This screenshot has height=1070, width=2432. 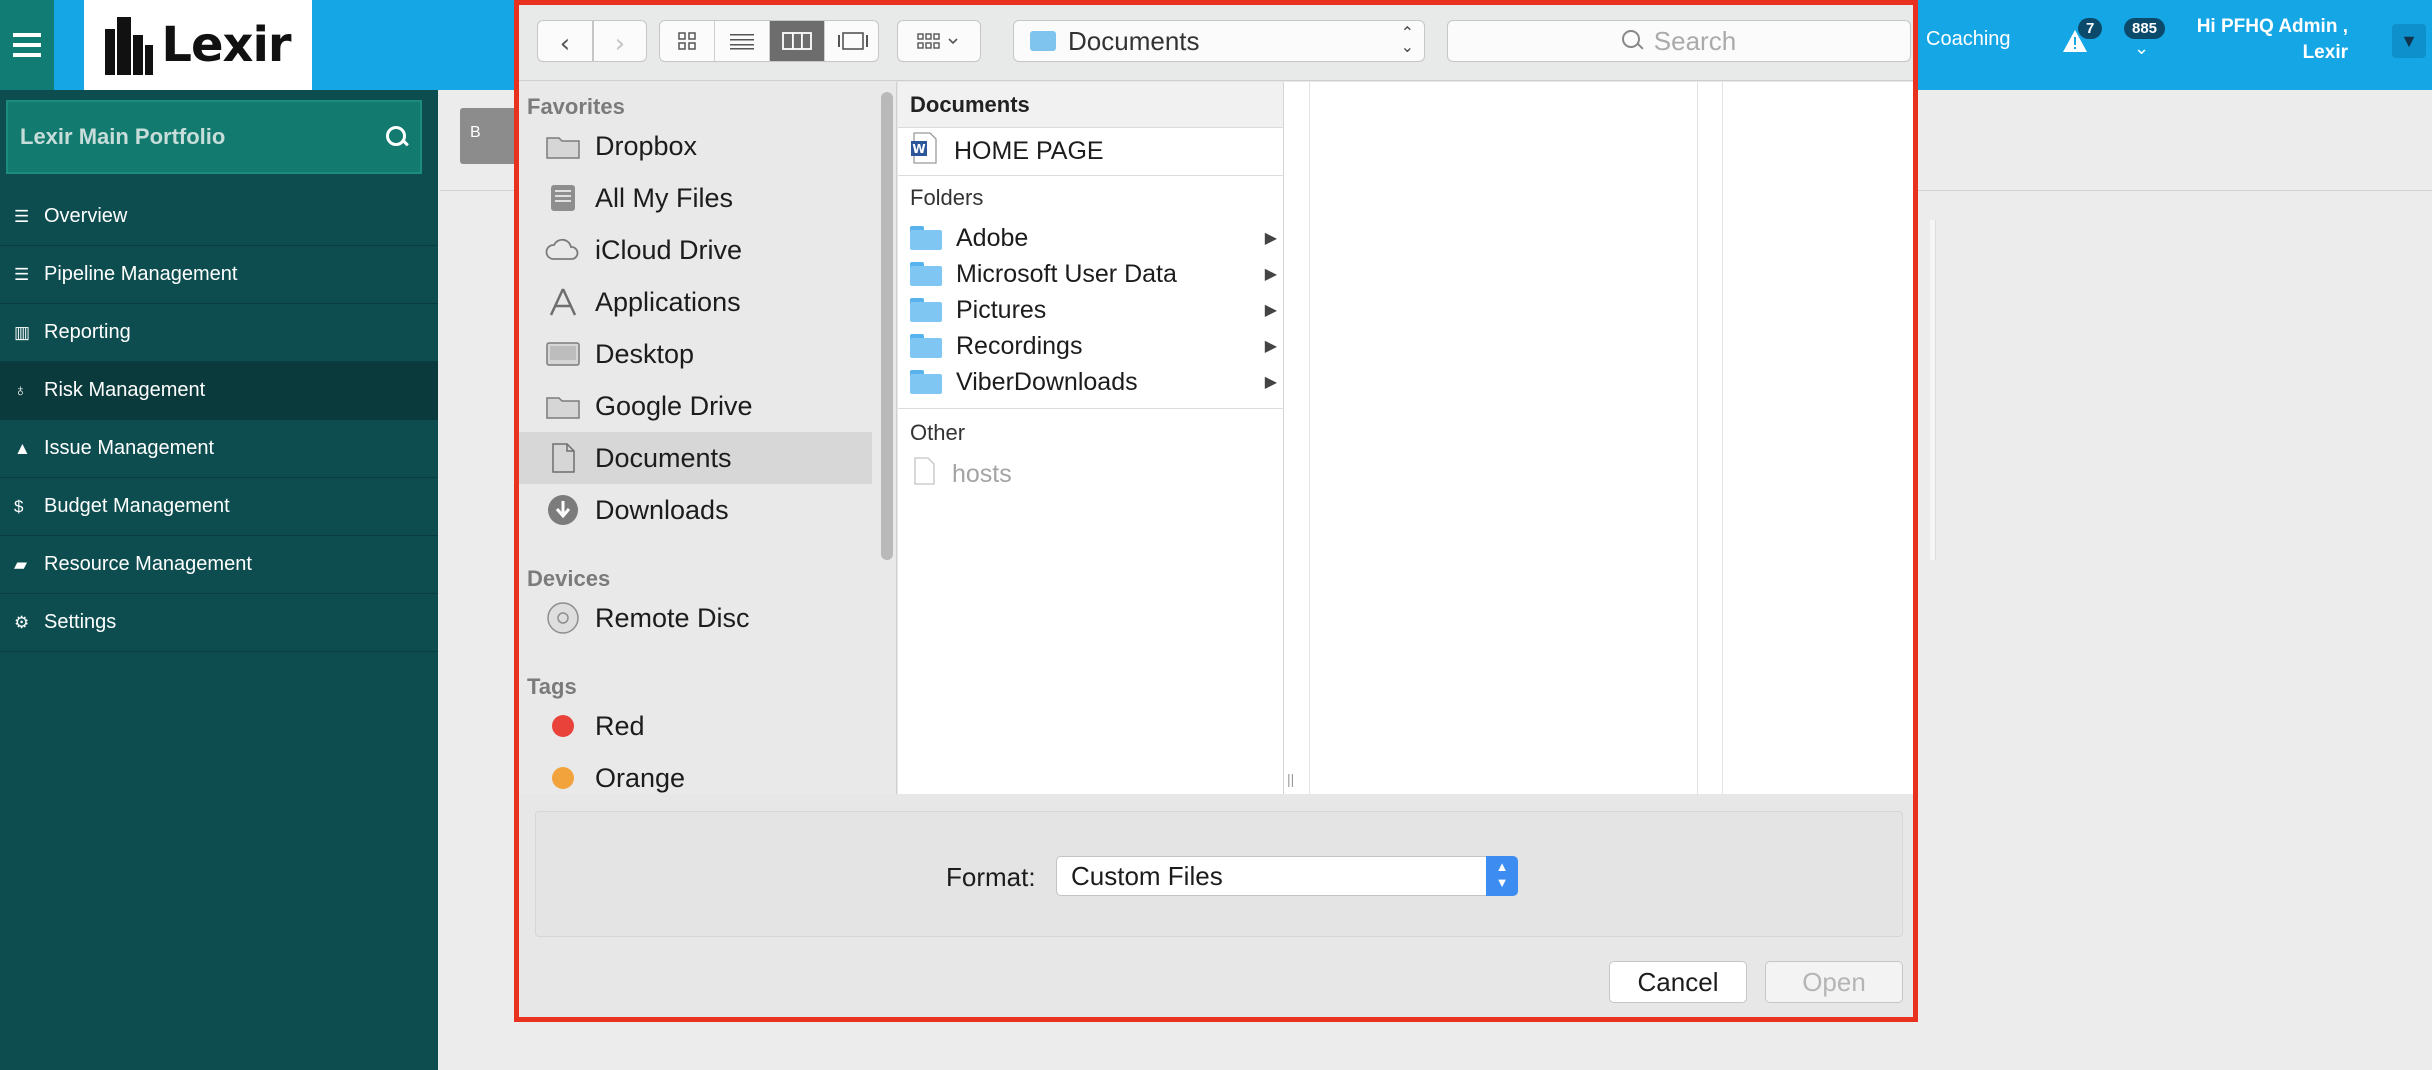 I want to click on sidebar-item-risk-management: ♁ Risk Management, so click(x=219, y=391).